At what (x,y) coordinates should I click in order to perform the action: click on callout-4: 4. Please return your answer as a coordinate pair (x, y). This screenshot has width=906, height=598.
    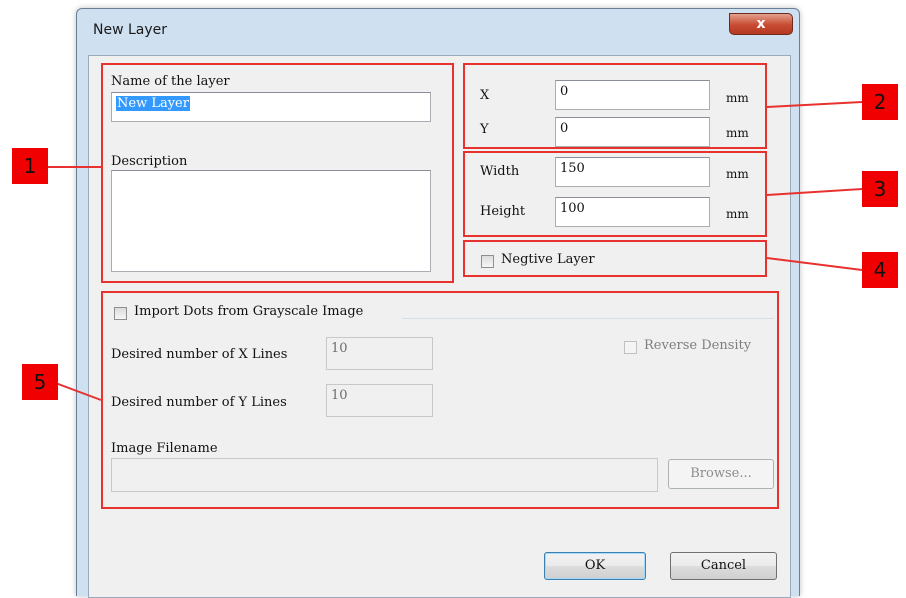
    Looking at the image, I should click on (880, 270).